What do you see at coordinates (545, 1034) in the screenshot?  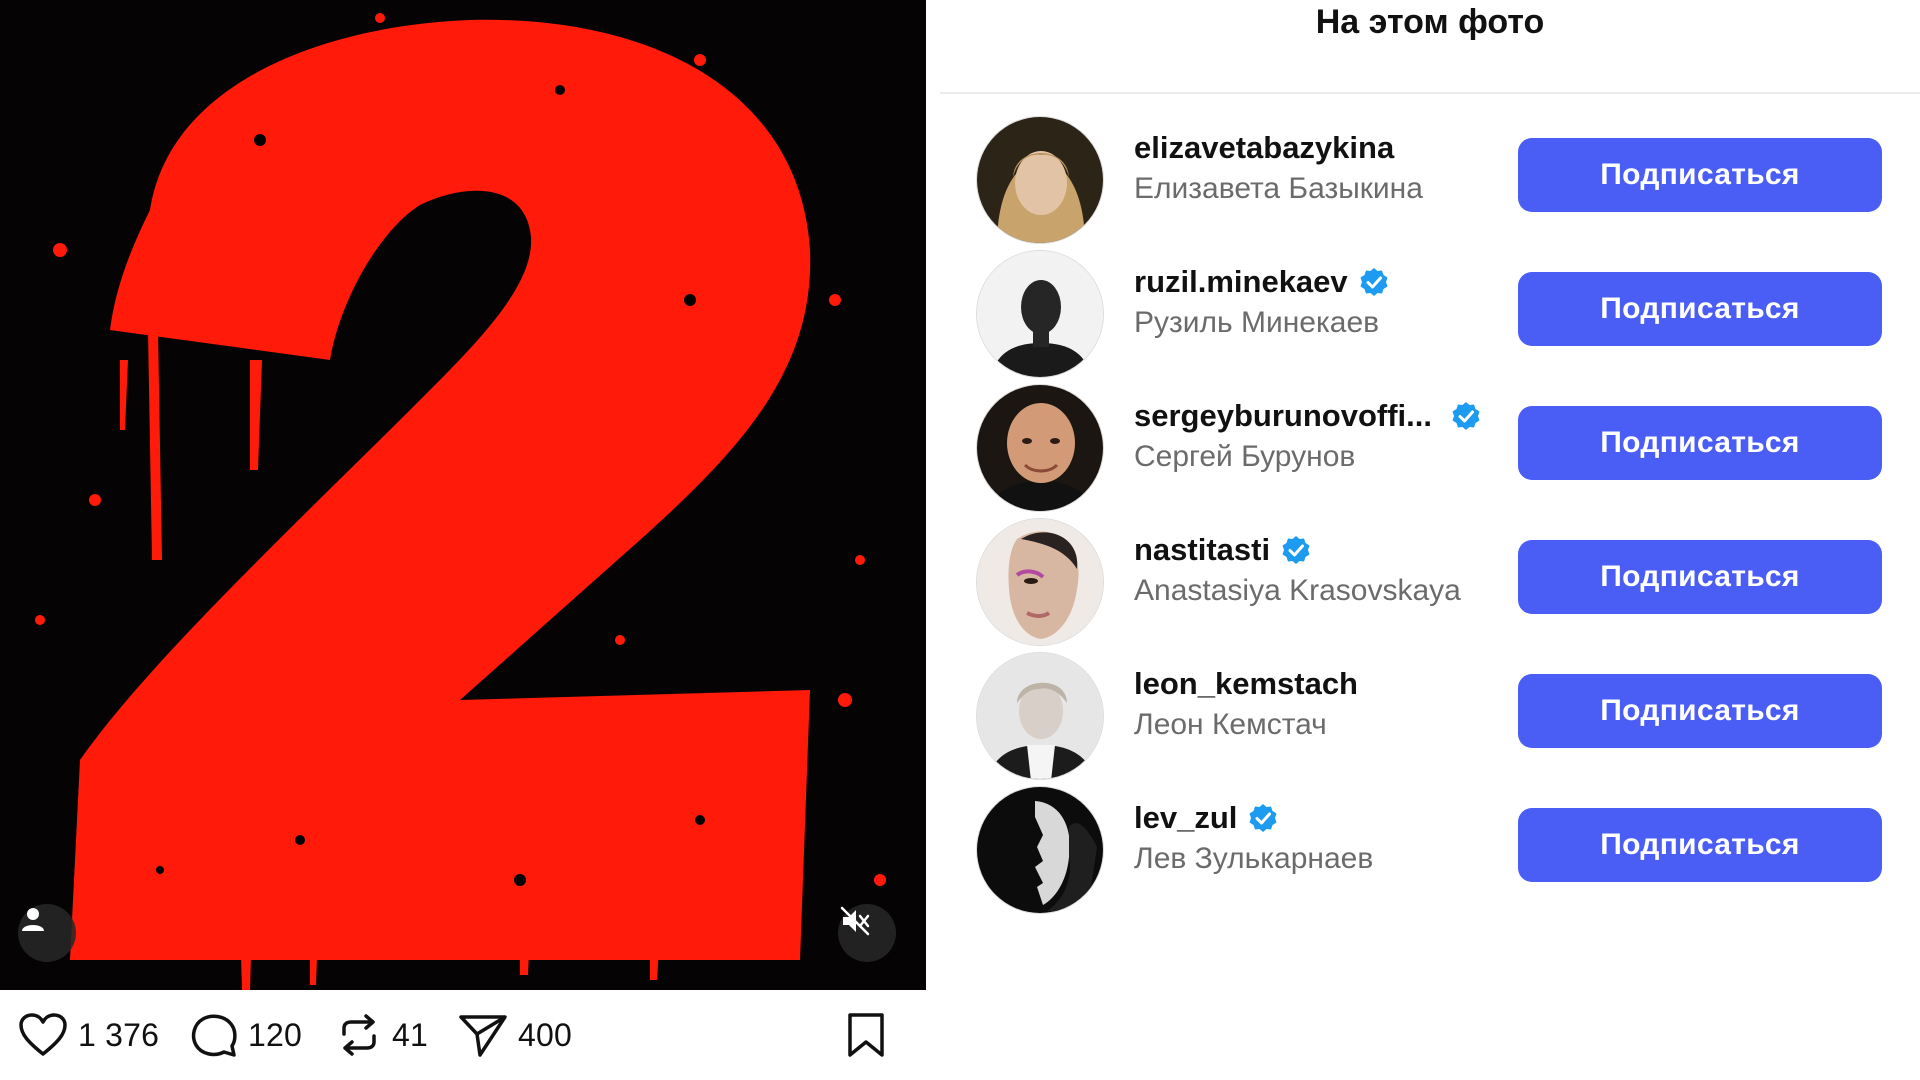 I see `share-count: 400` at bounding box center [545, 1034].